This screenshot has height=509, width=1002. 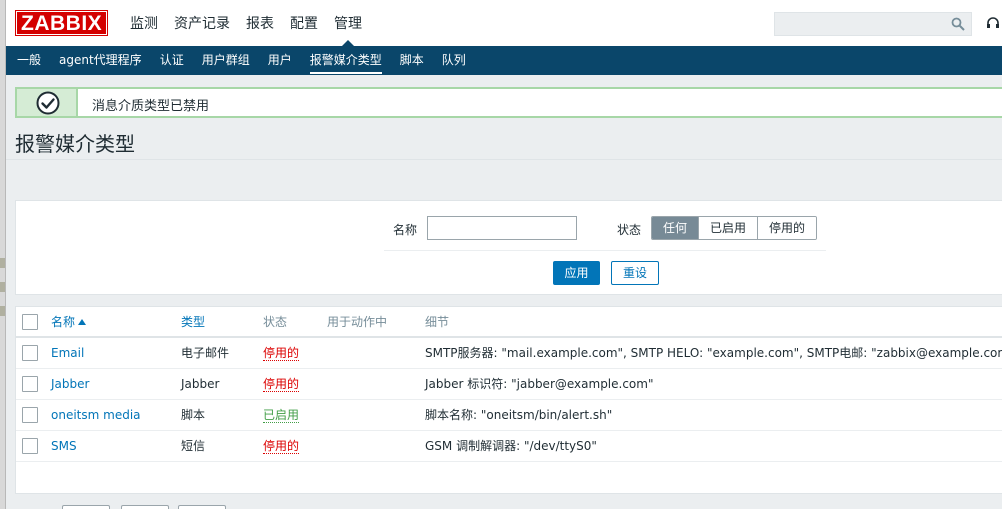 I want to click on sub-menu: 一般 agent代理程序 认证 用户群组 用户 报警媒介类型 脚本 队列, so click(x=504, y=60).